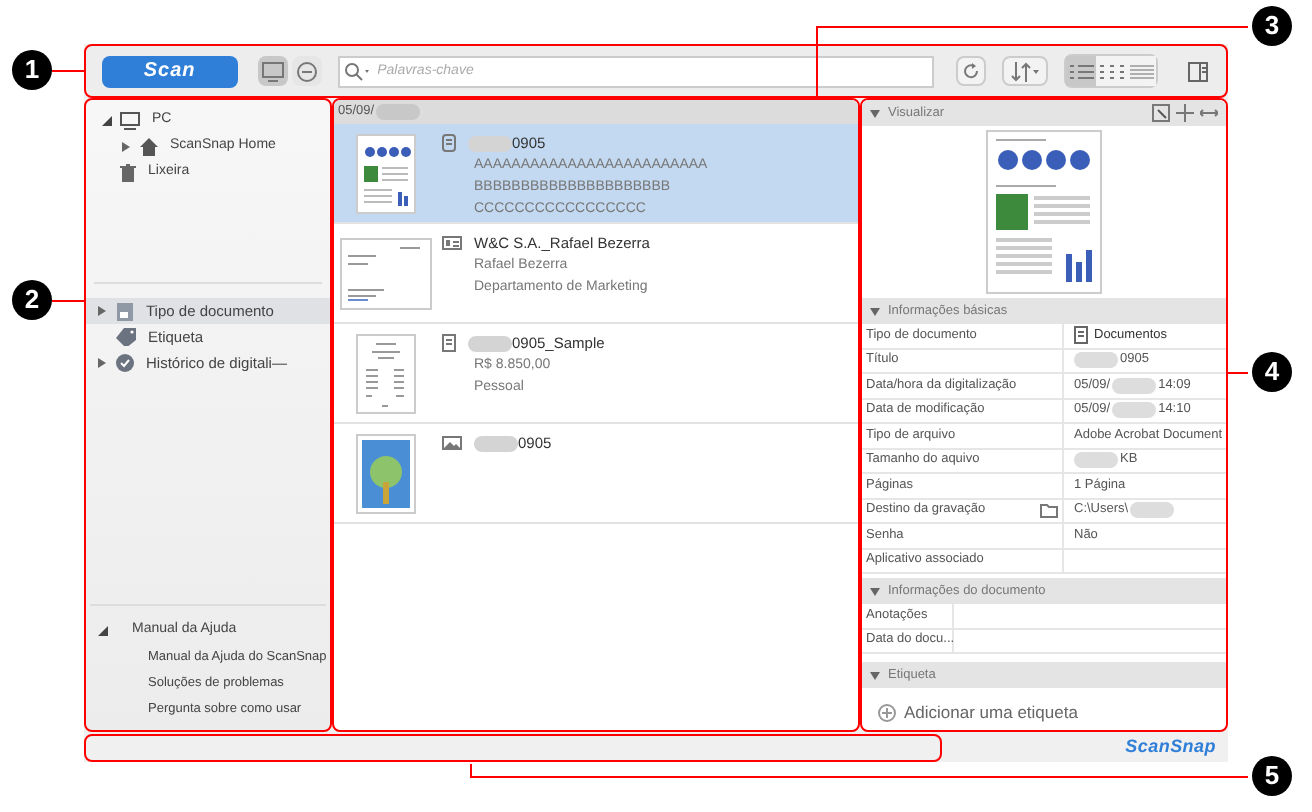 This screenshot has height=812, width=1312. I want to click on tag-icon, so click(126, 337).